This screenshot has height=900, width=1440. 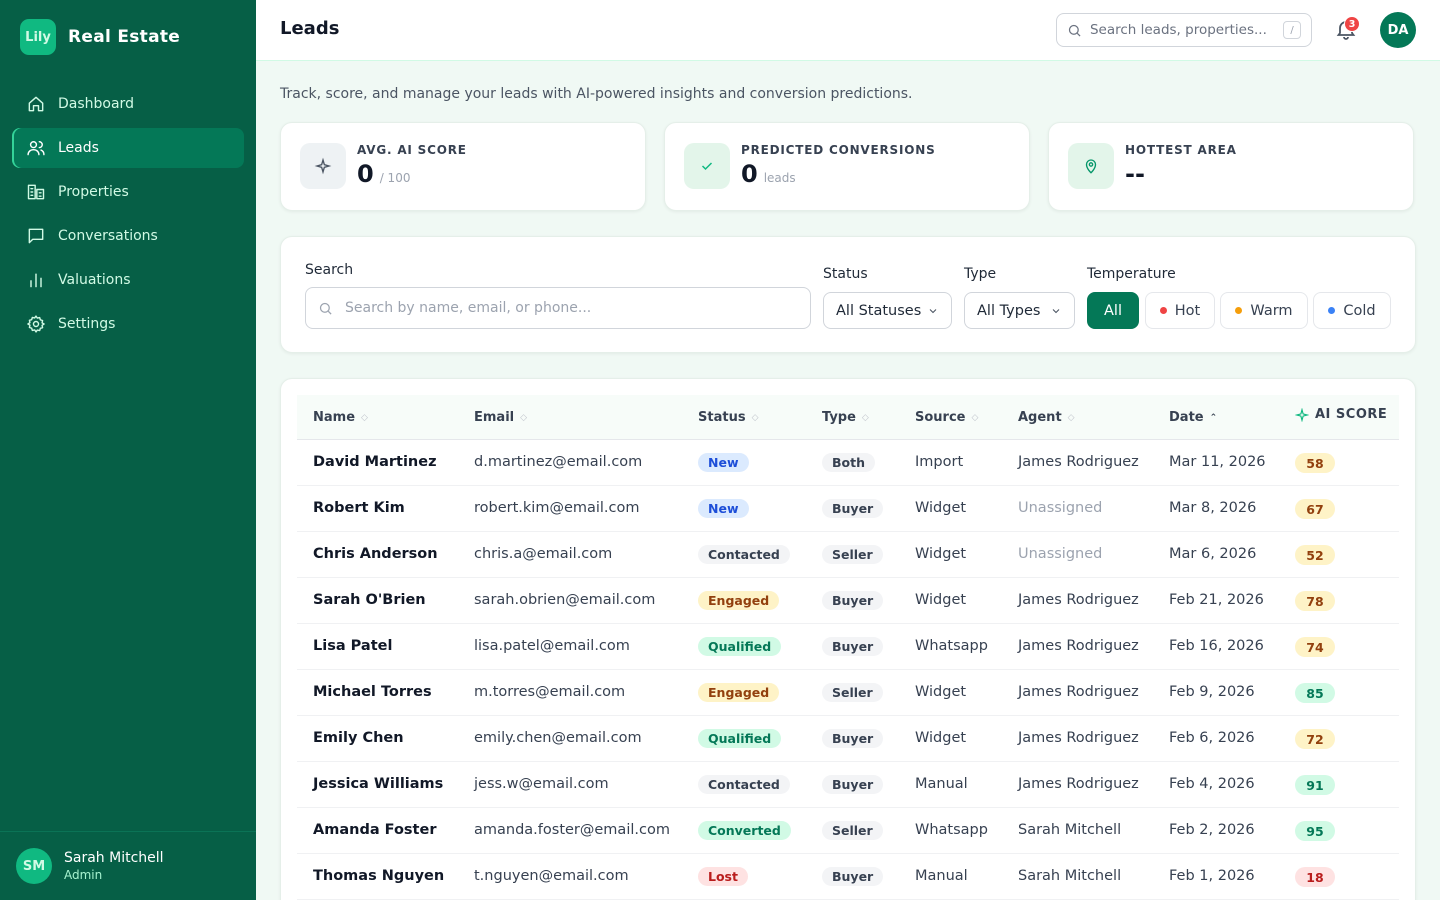 I want to click on stat-unit: / 100, so click(x=395, y=178).